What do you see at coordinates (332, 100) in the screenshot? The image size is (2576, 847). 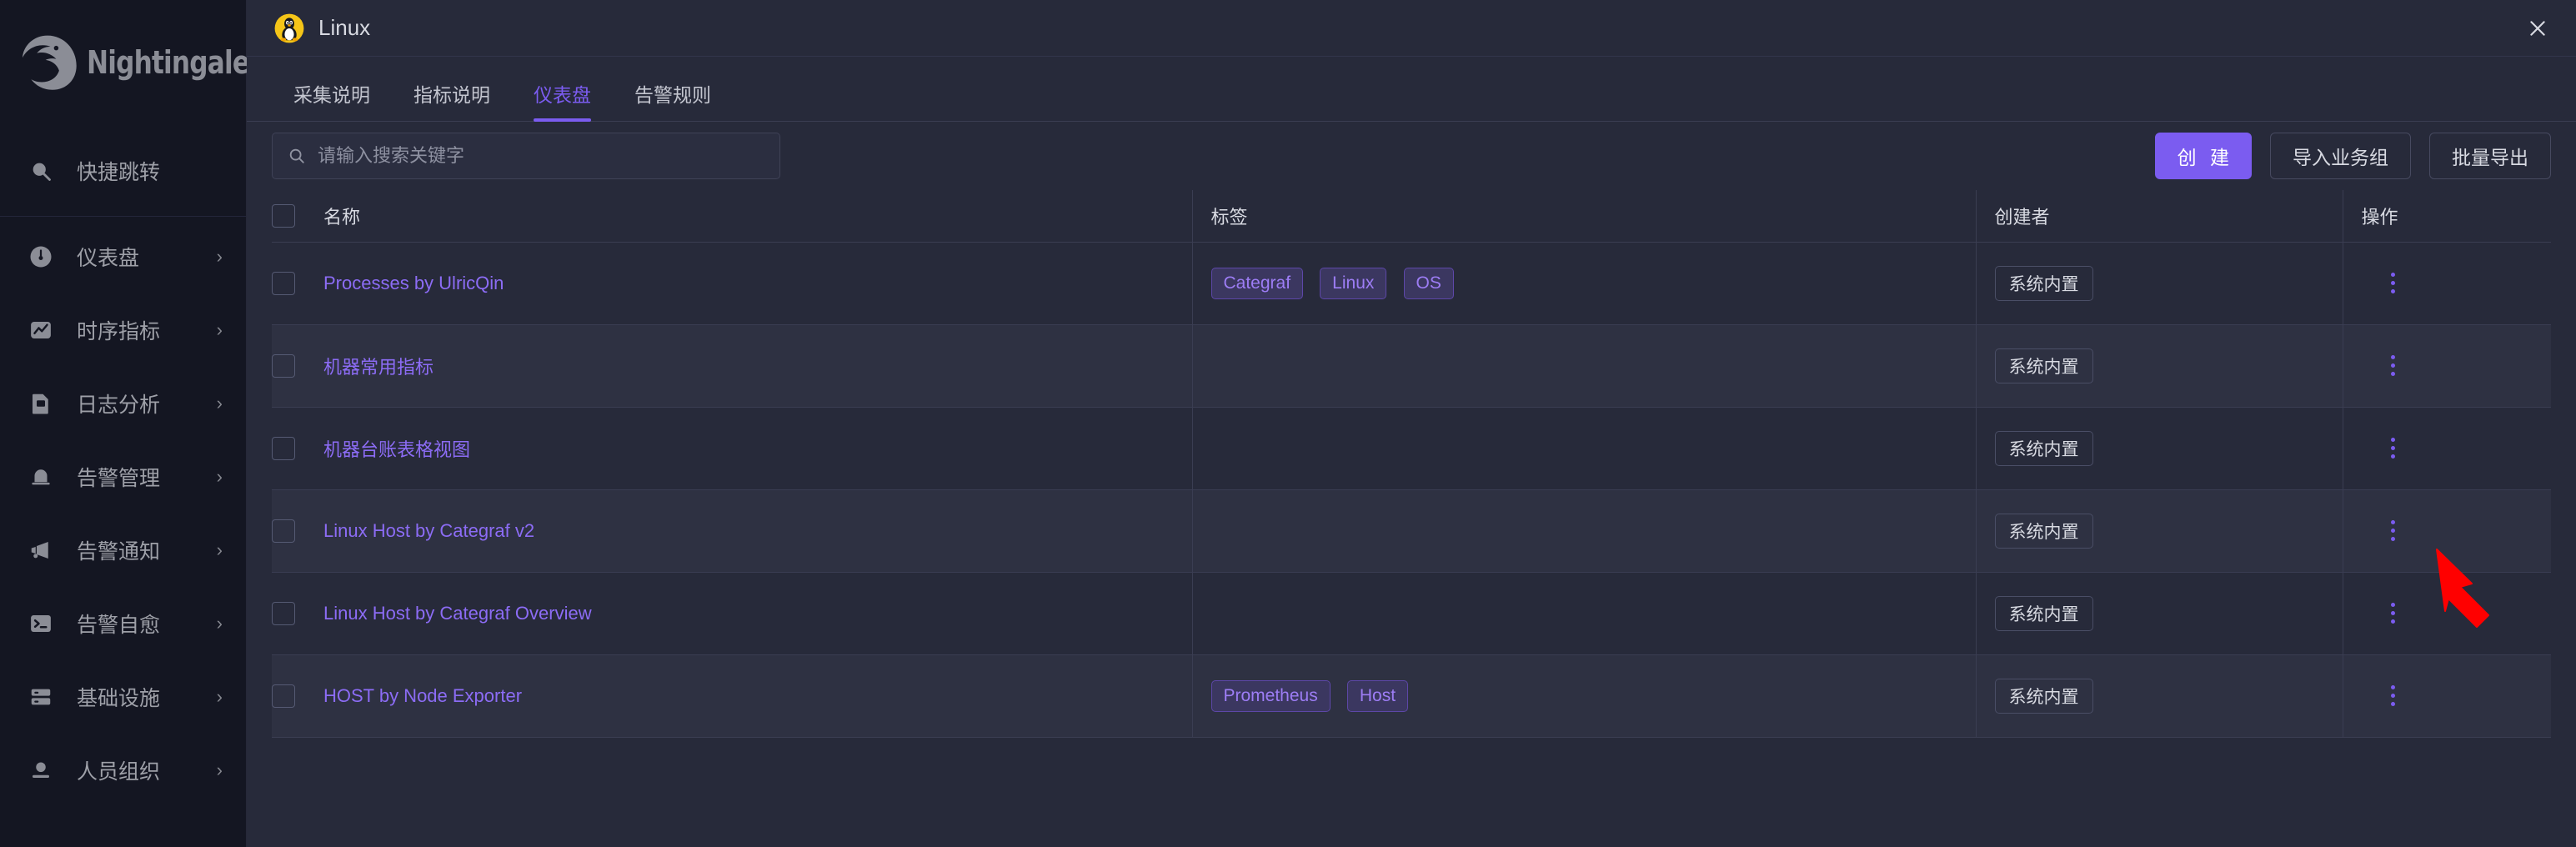 I see `tab-collection-doc: 采集说明` at bounding box center [332, 100].